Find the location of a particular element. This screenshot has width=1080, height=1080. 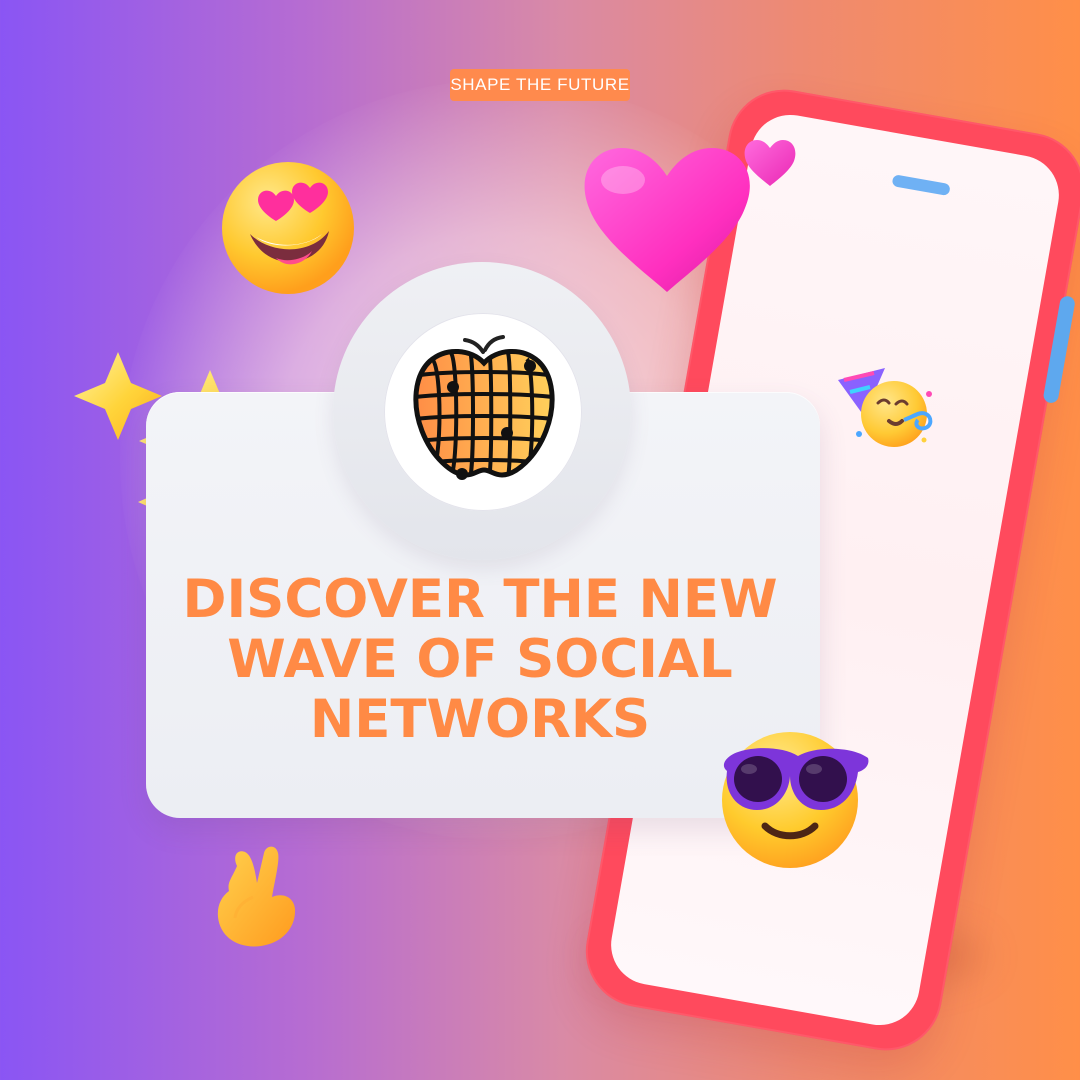

party-face-emoji-icon is located at coordinates (888, 414).